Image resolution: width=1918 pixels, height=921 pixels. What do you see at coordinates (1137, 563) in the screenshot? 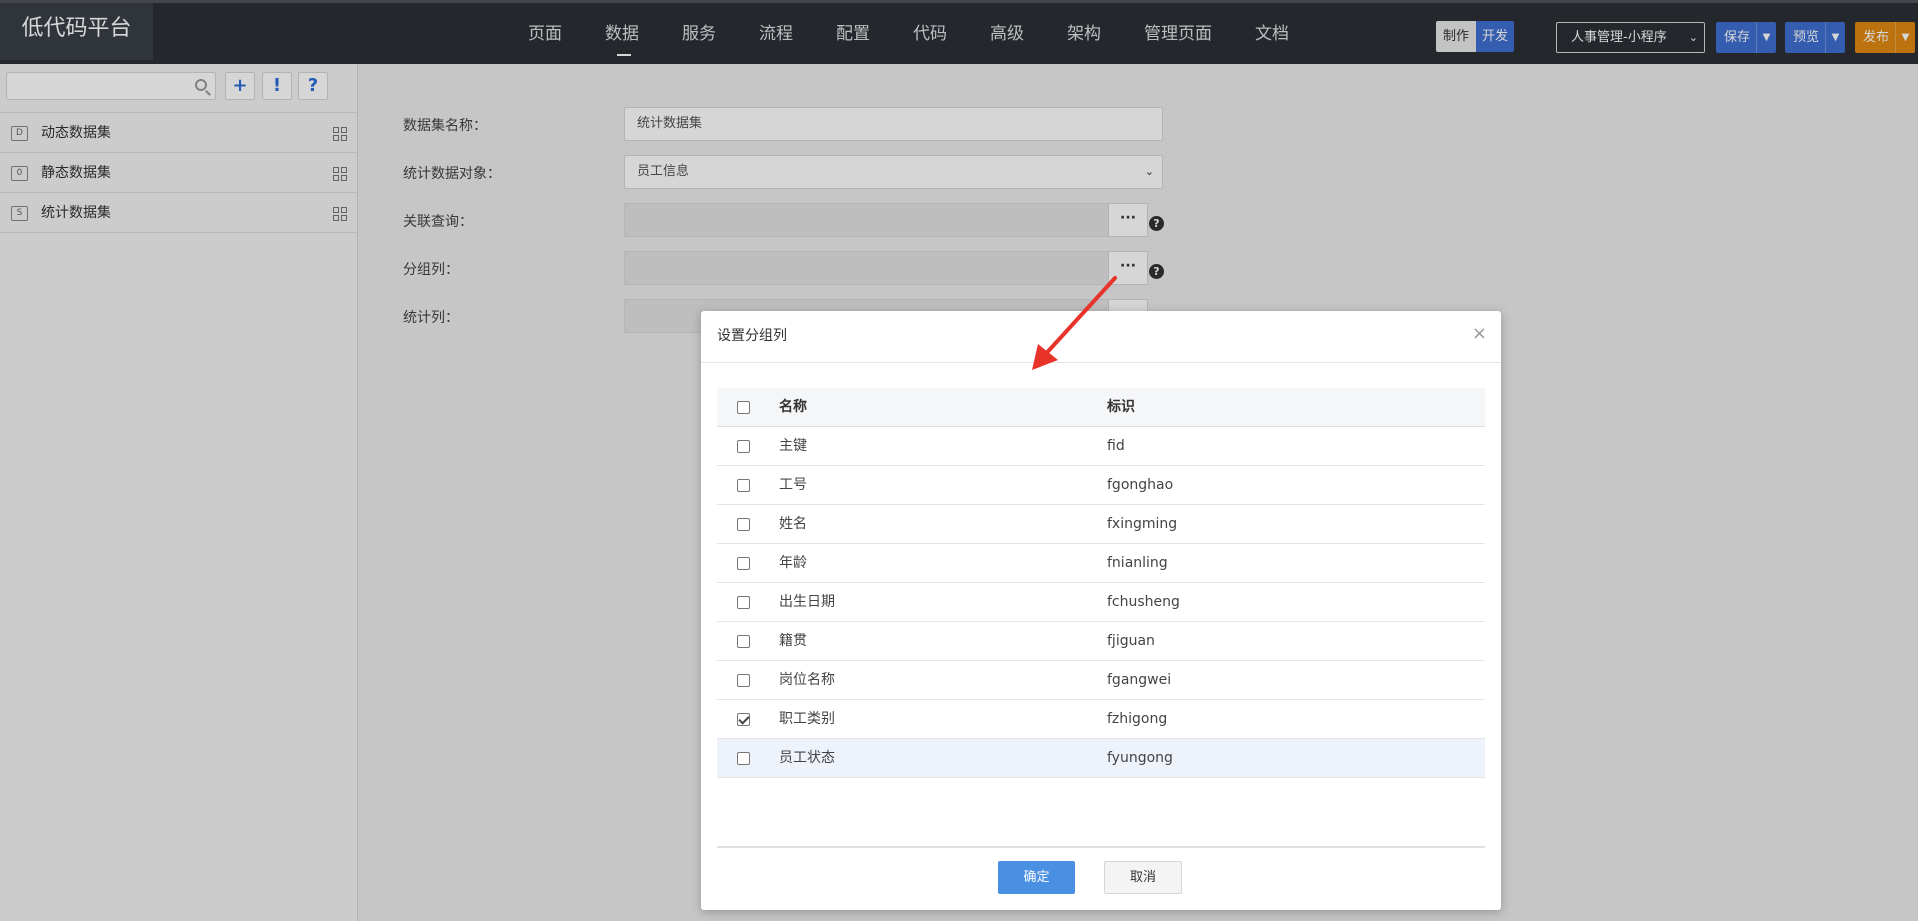
I see `row-id: fnianling` at bounding box center [1137, 563].